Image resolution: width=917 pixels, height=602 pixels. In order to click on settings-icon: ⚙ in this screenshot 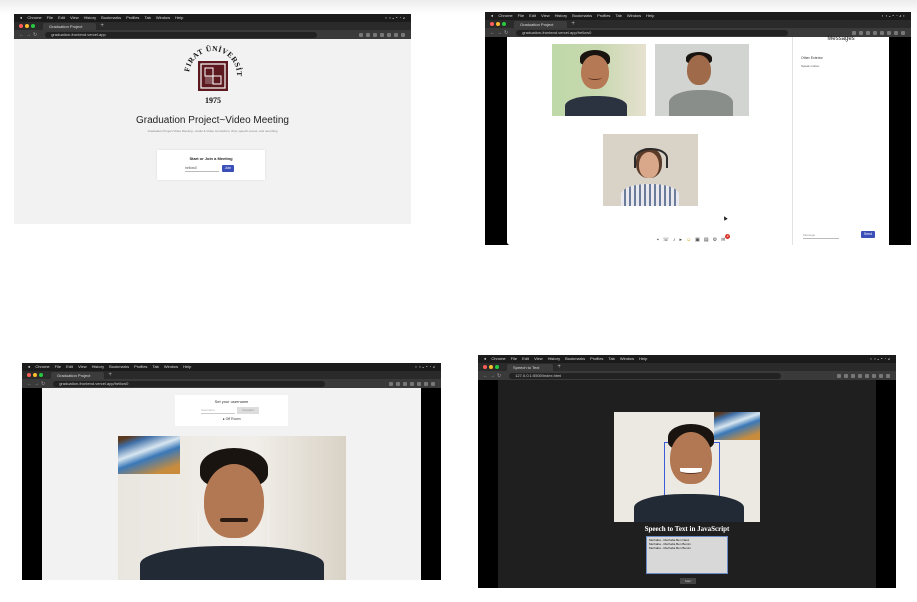, I will do `click(715, 240)`.